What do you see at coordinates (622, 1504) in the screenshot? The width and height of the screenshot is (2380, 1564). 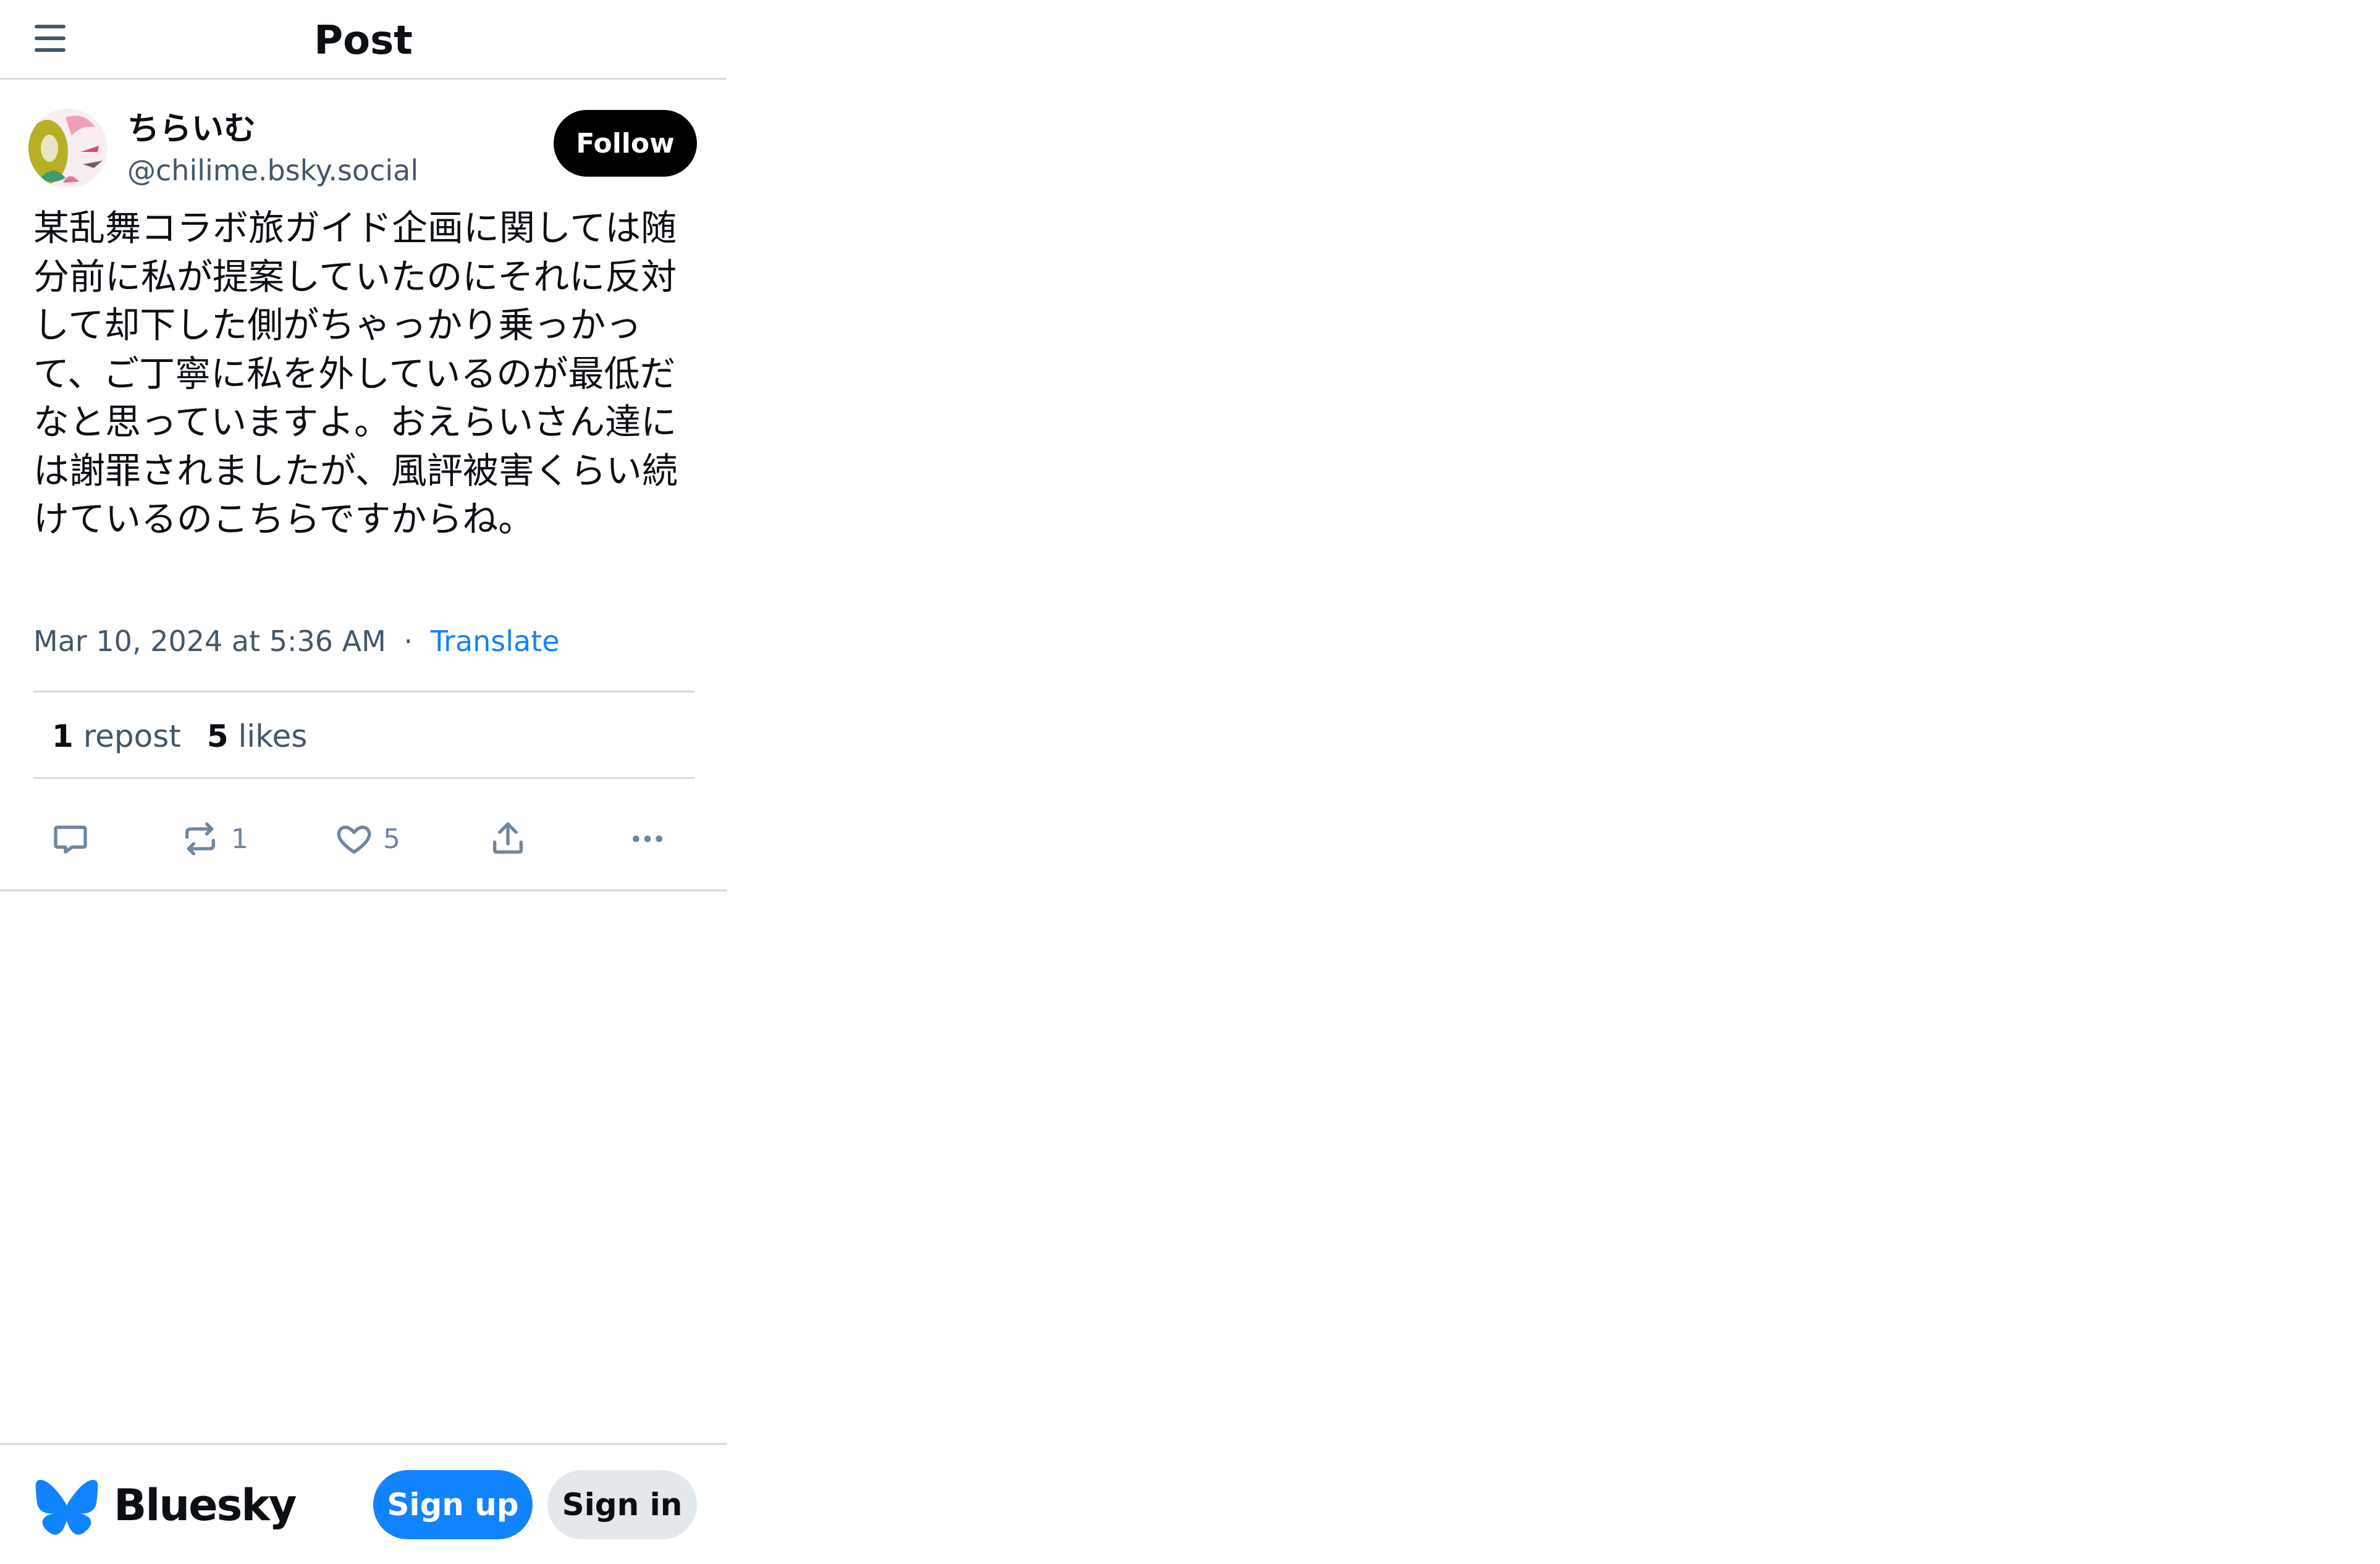 I see `sign-in-button: Sign in` at bounding box center [622, 1504].